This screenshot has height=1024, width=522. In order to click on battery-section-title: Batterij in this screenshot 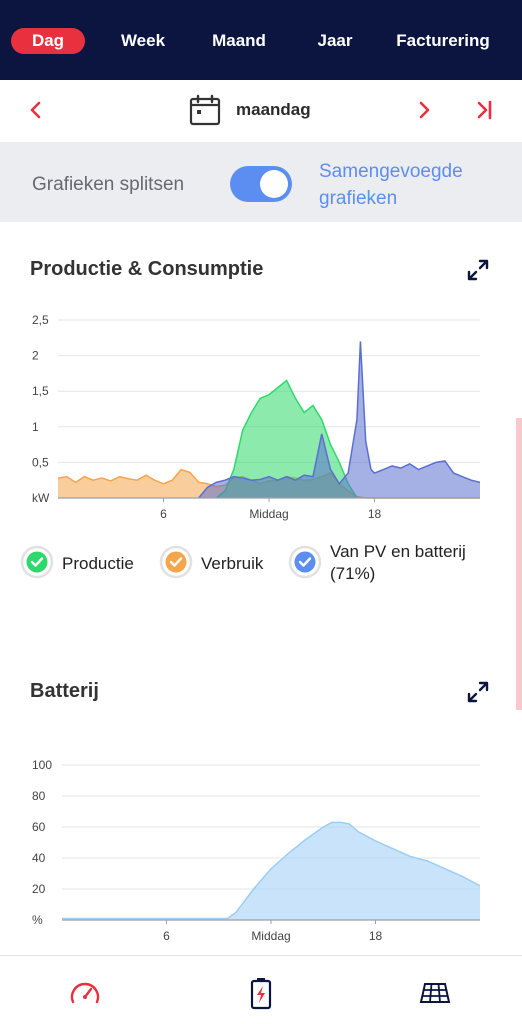, I will do `click(64, 691)`.